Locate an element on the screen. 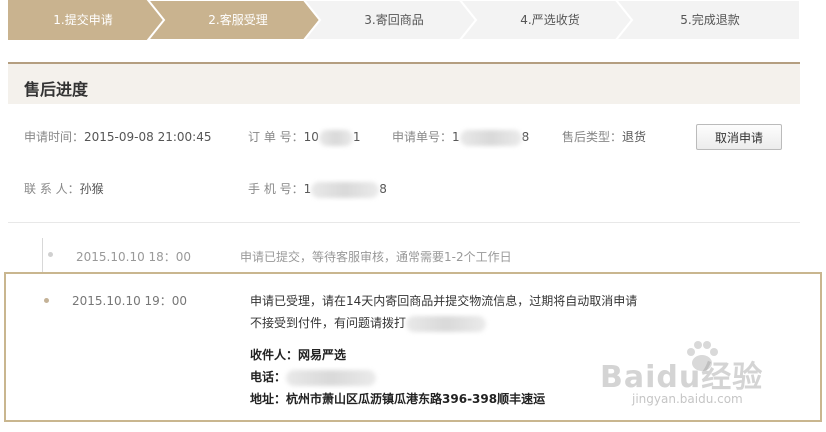 The image size is (826, 432). panel-header: 售后进度 is located at coordinates (404, 83).